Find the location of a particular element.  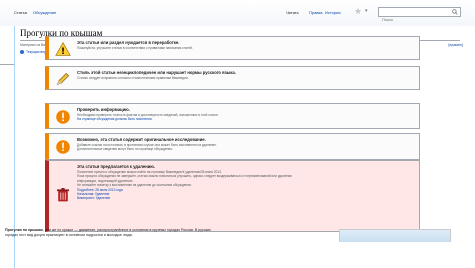

tab-edit: Правка is located at coordinates (316, 12).